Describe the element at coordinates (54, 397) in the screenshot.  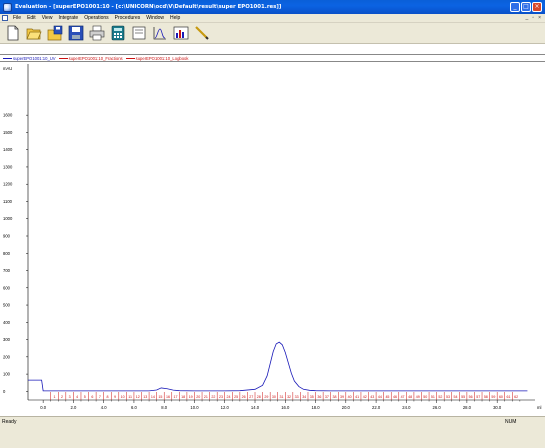
I see `fraction-label: 1` at that location.